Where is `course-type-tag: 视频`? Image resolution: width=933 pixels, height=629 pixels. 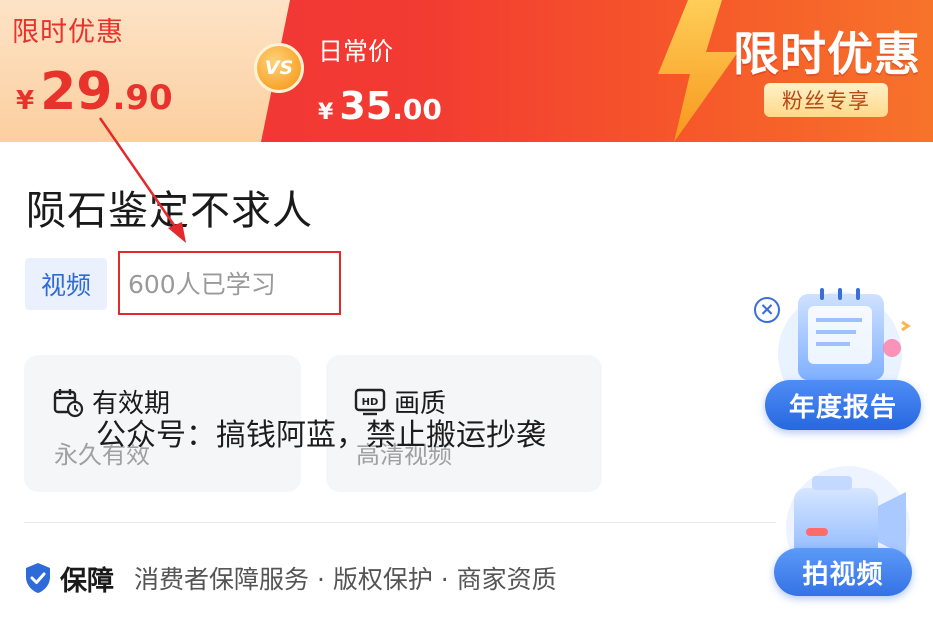
course-type-tag: 视频 is located at coordinates (66, 284).